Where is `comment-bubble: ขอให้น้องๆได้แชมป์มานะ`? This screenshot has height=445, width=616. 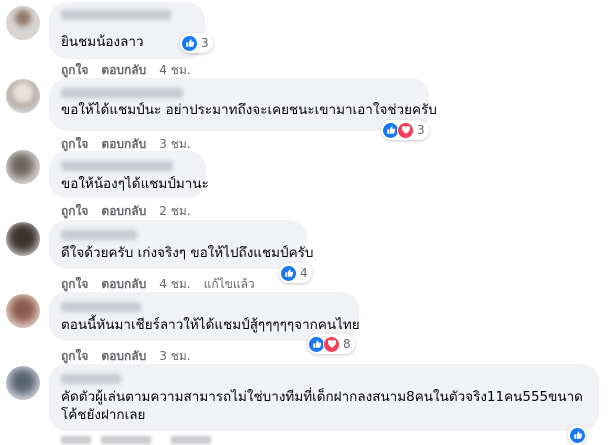
comment-bubble: ขอให้น้องๆได้แชมป์มานะ is located at coordinates (129, 174).